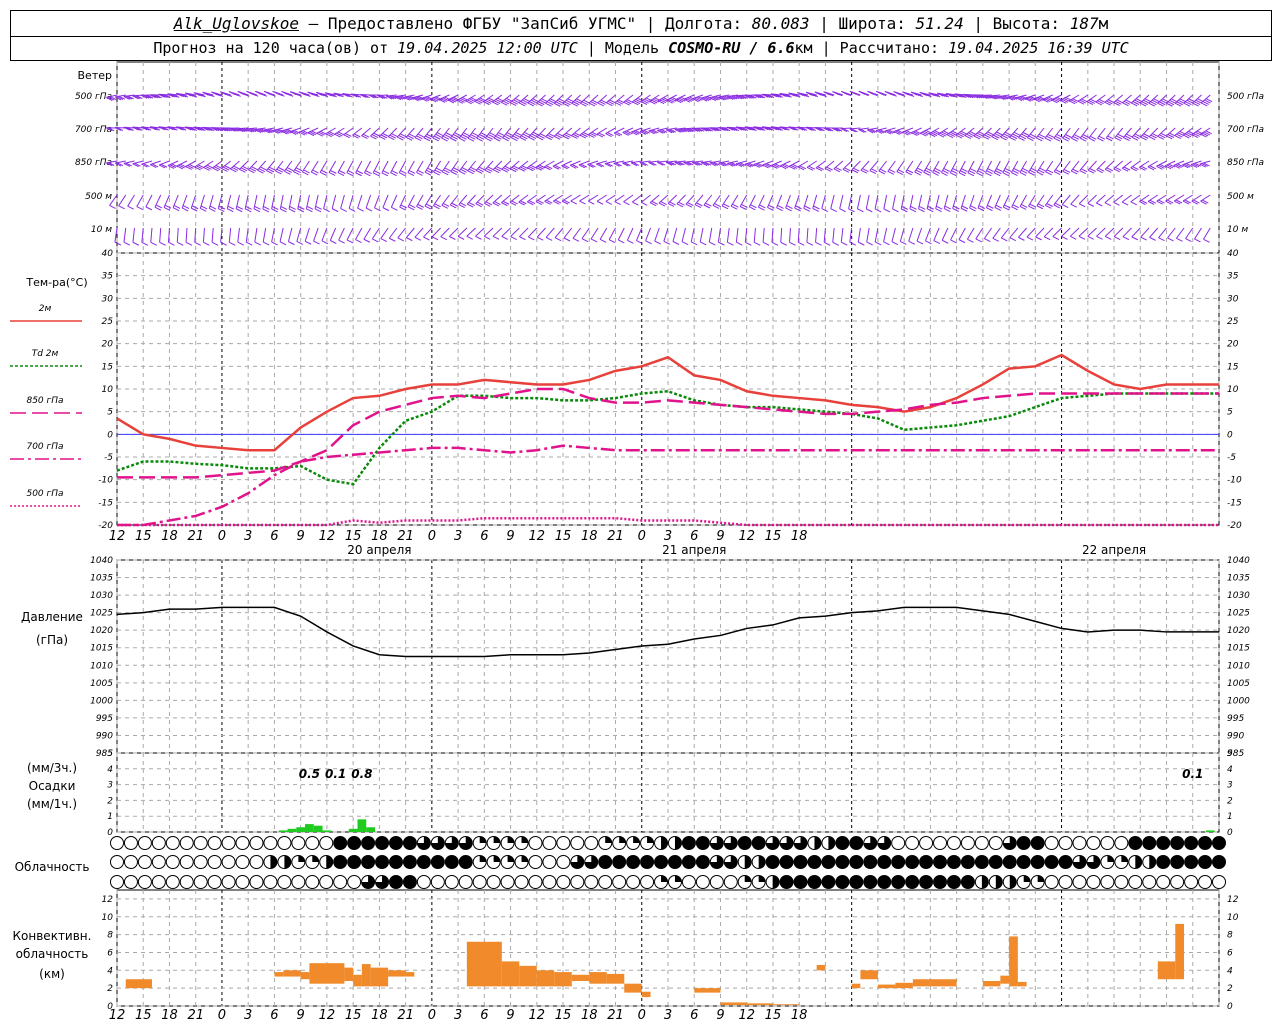  Describe the element at coordinates (110, 817) in the screenshot. I see `precip-ytick-left: 1` at that location.